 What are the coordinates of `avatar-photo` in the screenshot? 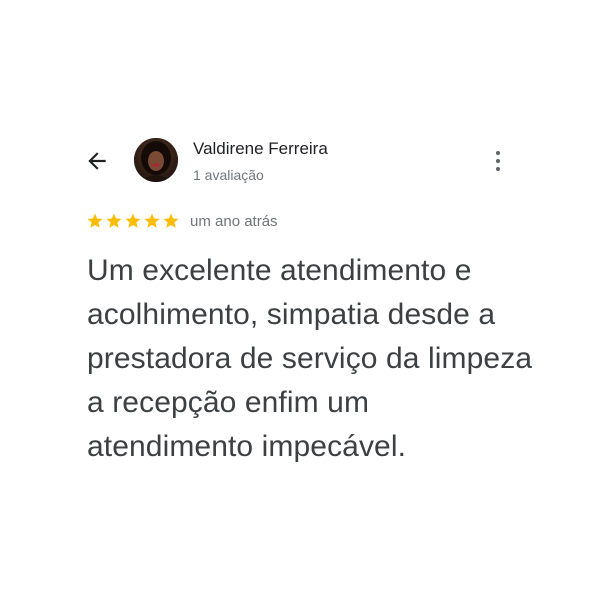 It's located at (156, 160).